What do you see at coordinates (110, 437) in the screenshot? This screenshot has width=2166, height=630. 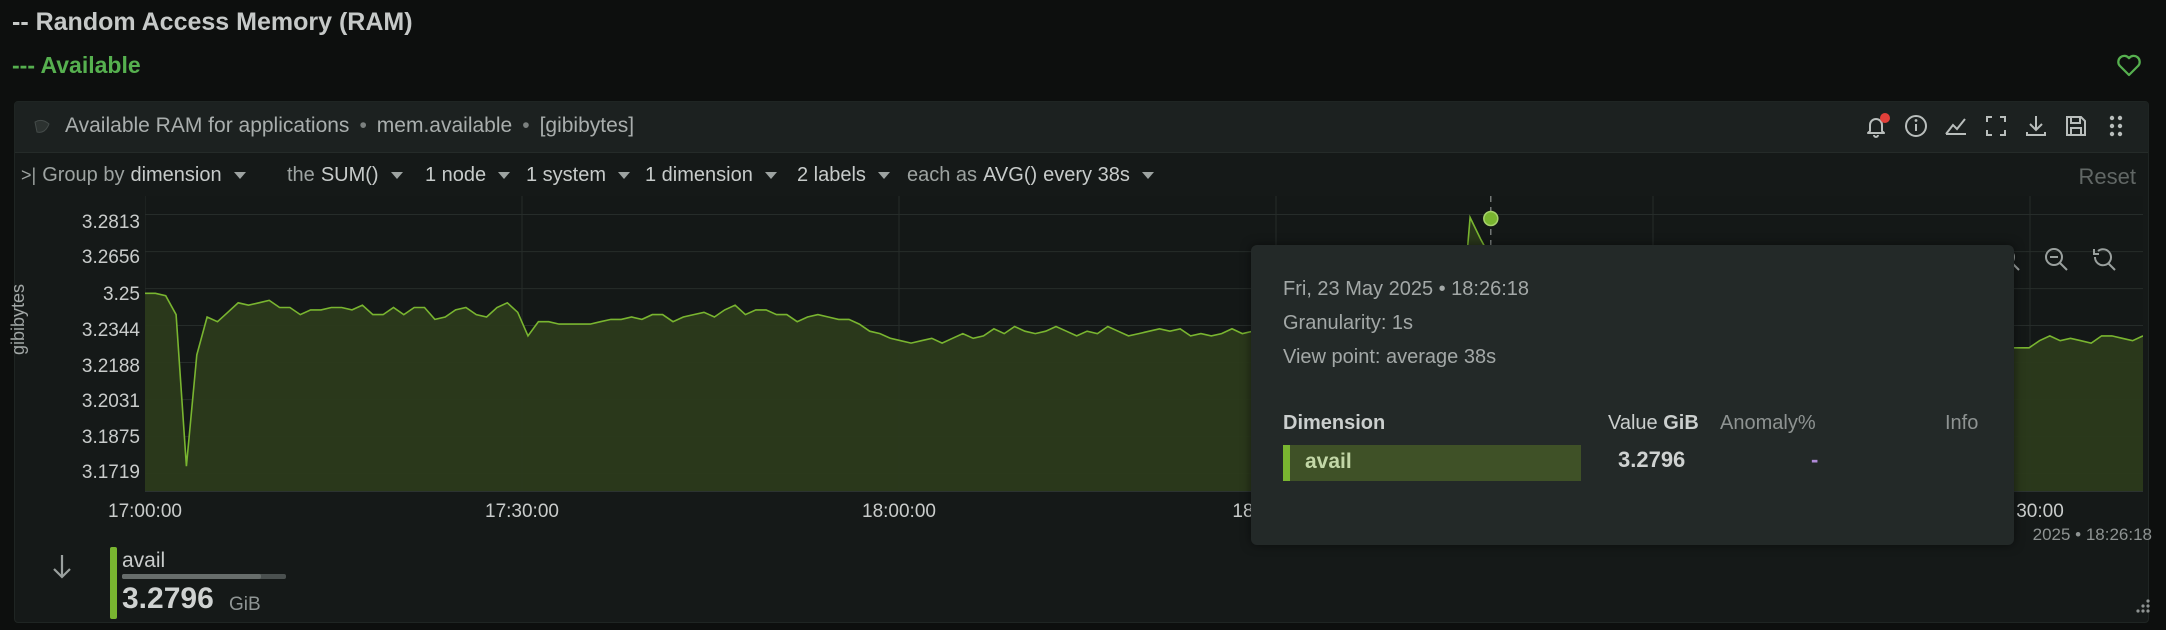 I see `y-tick: 3.1875` at bounding box center [110, 437].